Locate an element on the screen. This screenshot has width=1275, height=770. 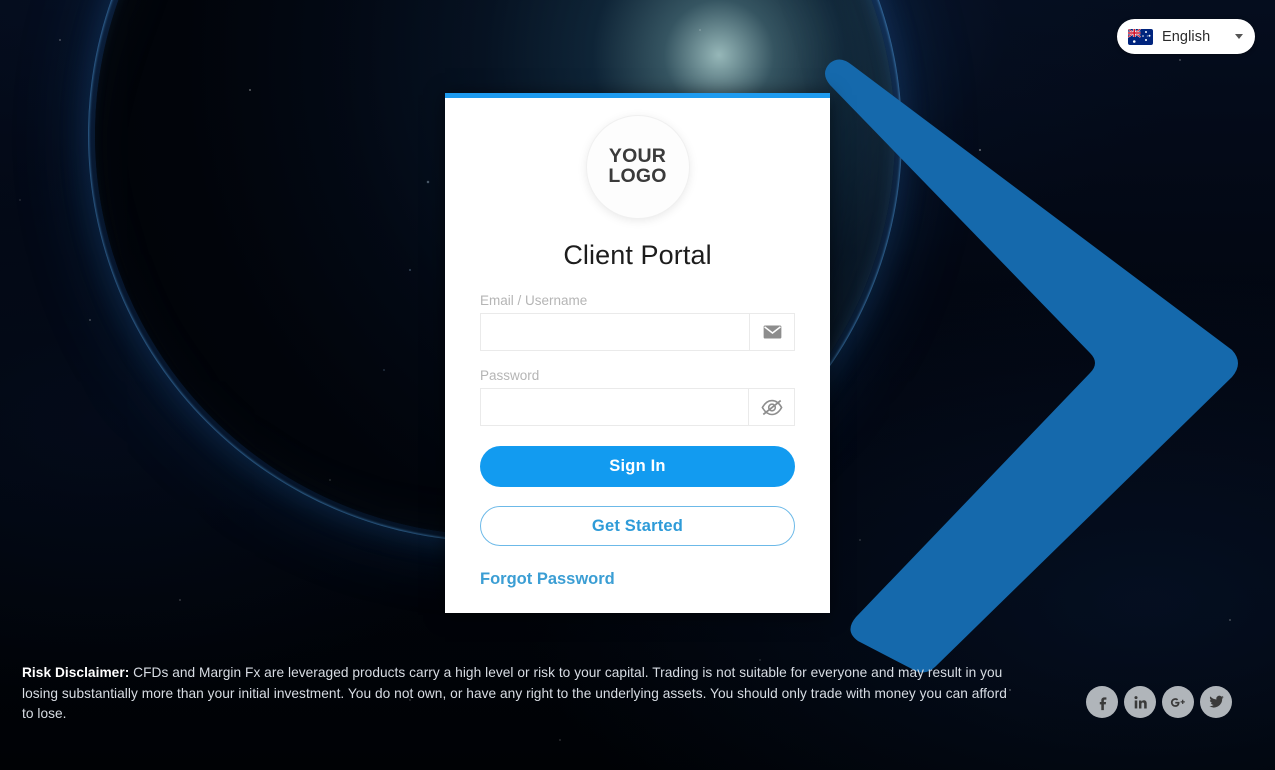
linkedin-icon is located at coordinates (1140, 701).